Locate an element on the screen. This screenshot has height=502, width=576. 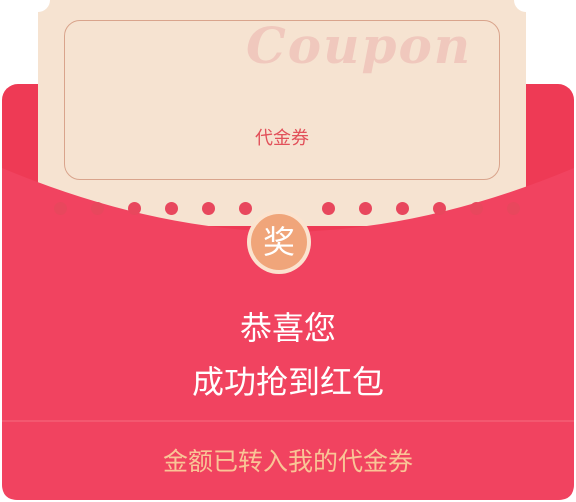
award-badge-icon: 奖 is located at coordinates (279, 242).